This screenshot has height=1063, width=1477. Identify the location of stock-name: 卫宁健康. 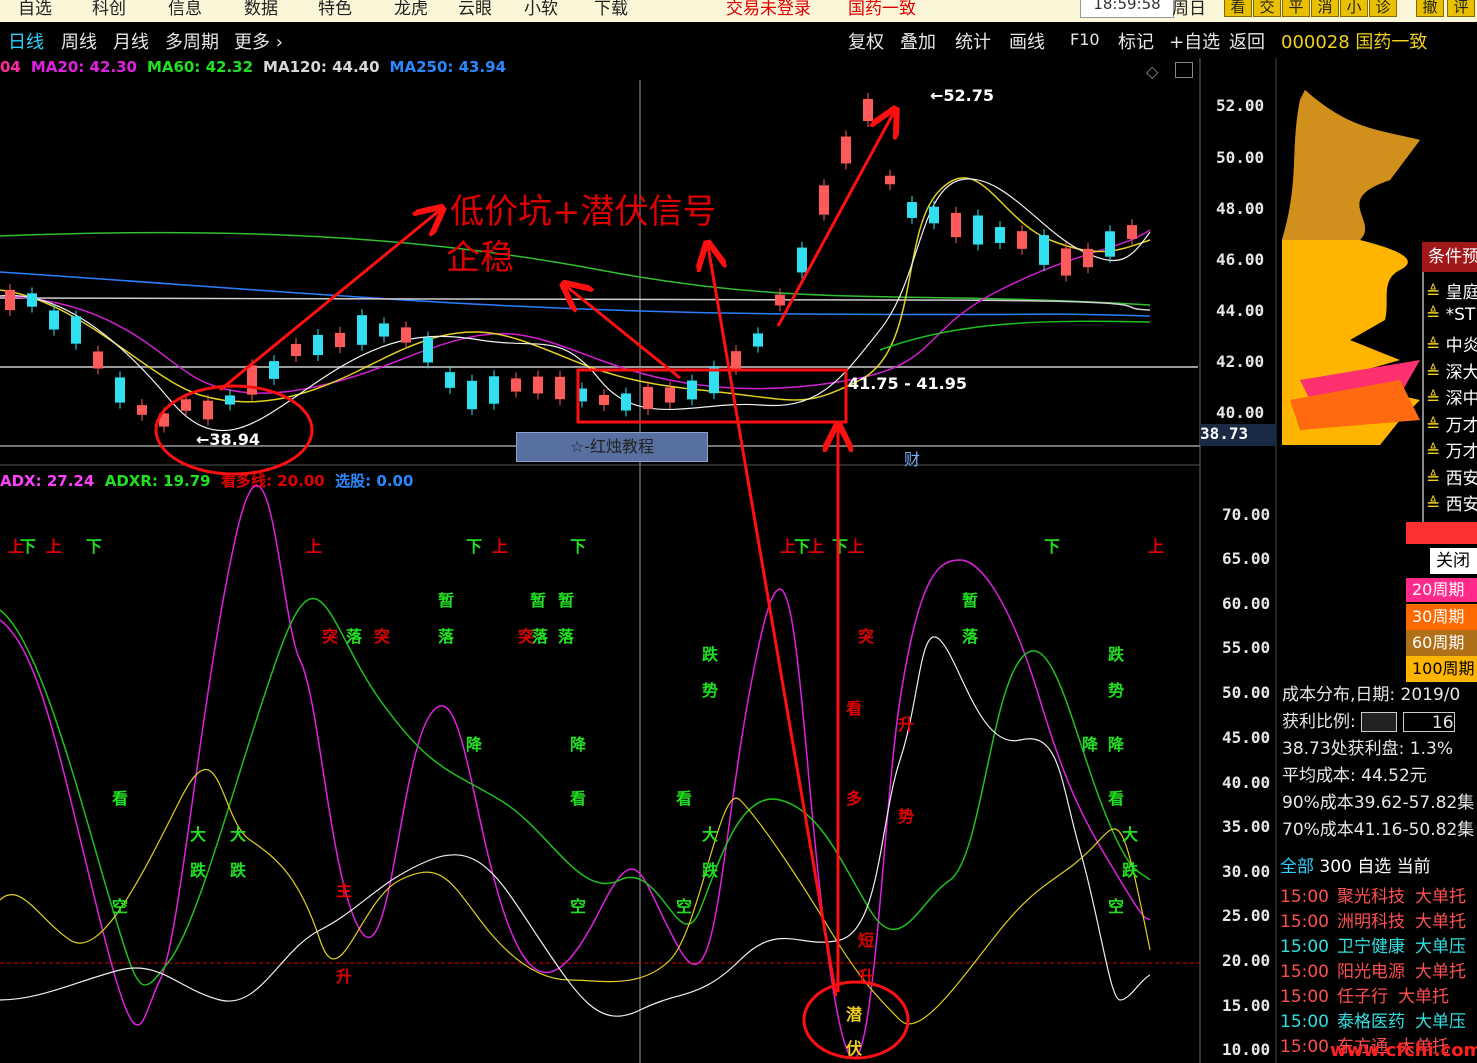
(1371, 947).